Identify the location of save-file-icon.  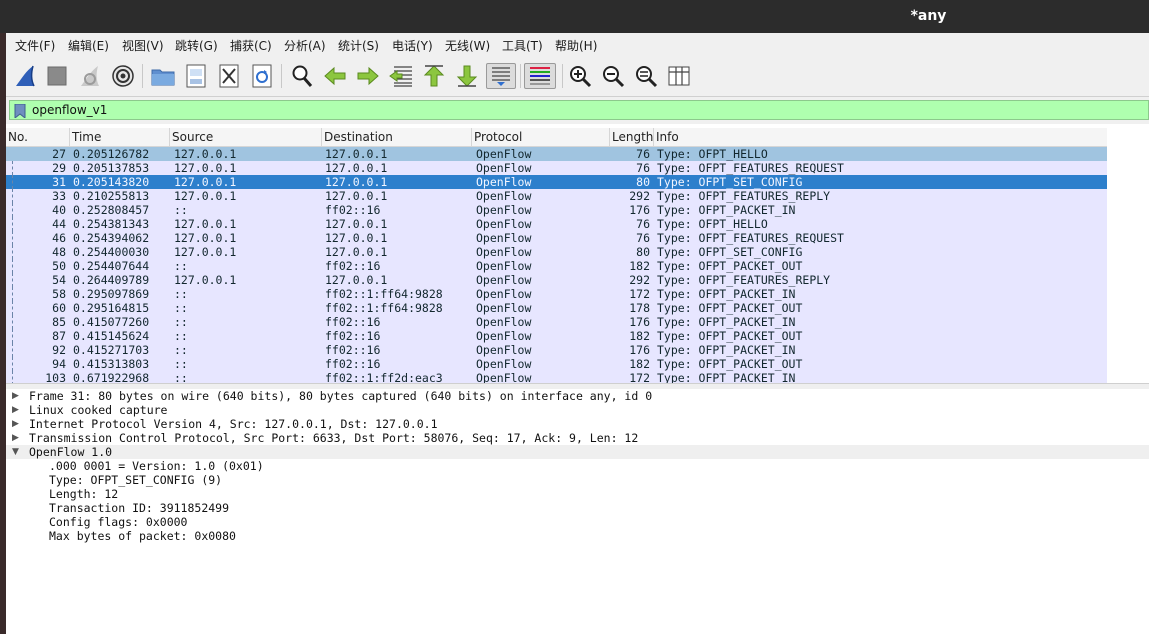
(196, 76).